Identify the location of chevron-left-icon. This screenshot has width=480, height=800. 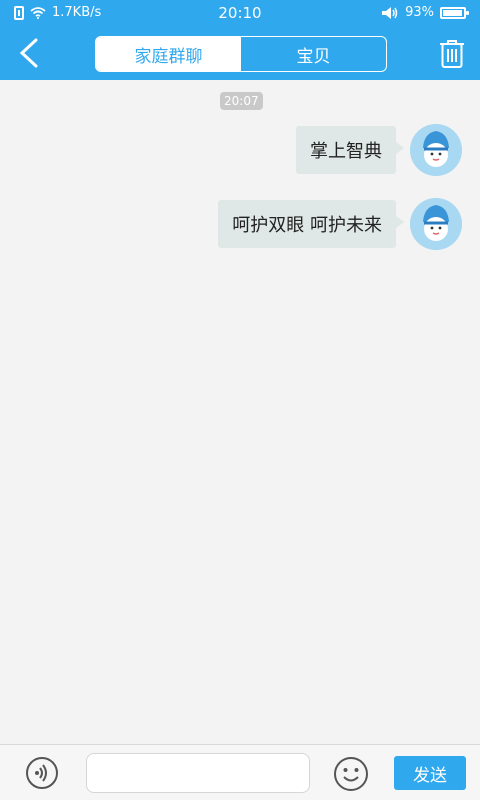
(28, 53).